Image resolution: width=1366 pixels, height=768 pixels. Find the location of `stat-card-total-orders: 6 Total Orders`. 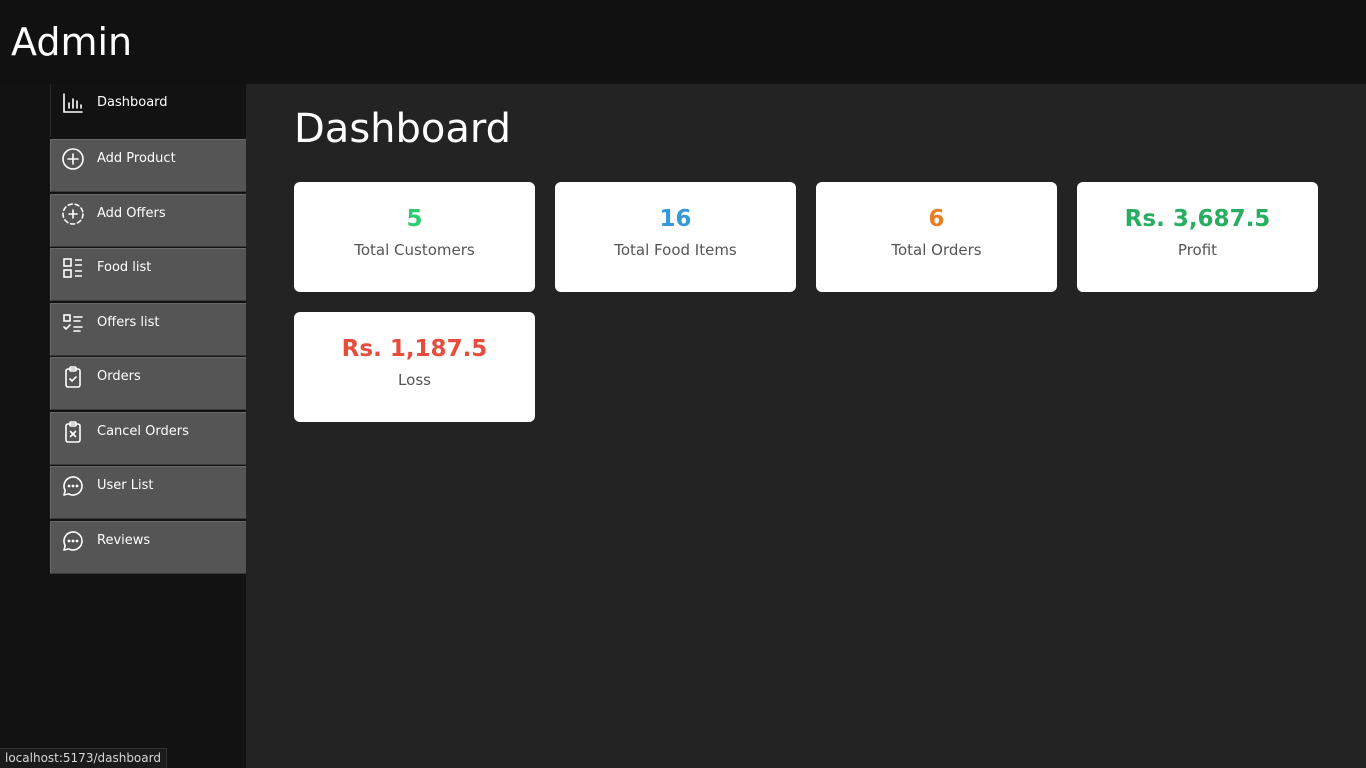

stat-card-total-orders: 6 Total Orders is located at coordinates (936, 237).